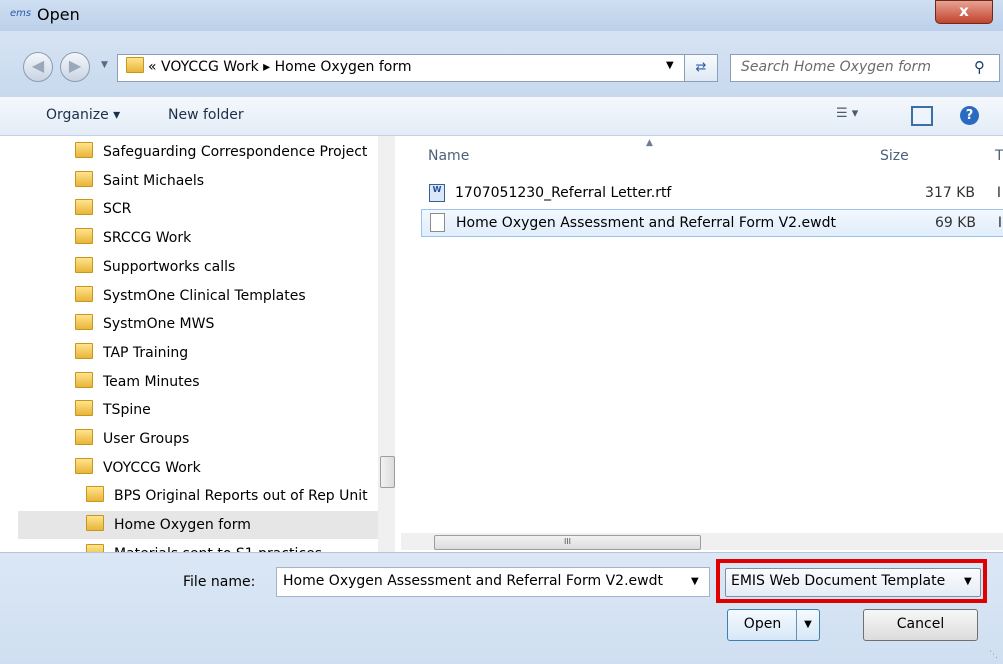 The height and width of the screenshot is (664, 1003). I want to click on tree-item: Saint Michaels, so click(198, 181).